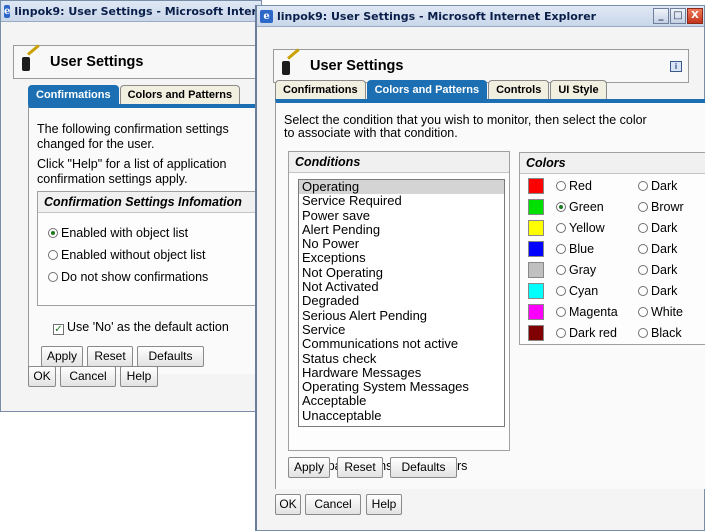 The width and height of the screenshot is (705, 531). I want to click on back-intro-line1: The following confirmation settings, so click(133, 129).